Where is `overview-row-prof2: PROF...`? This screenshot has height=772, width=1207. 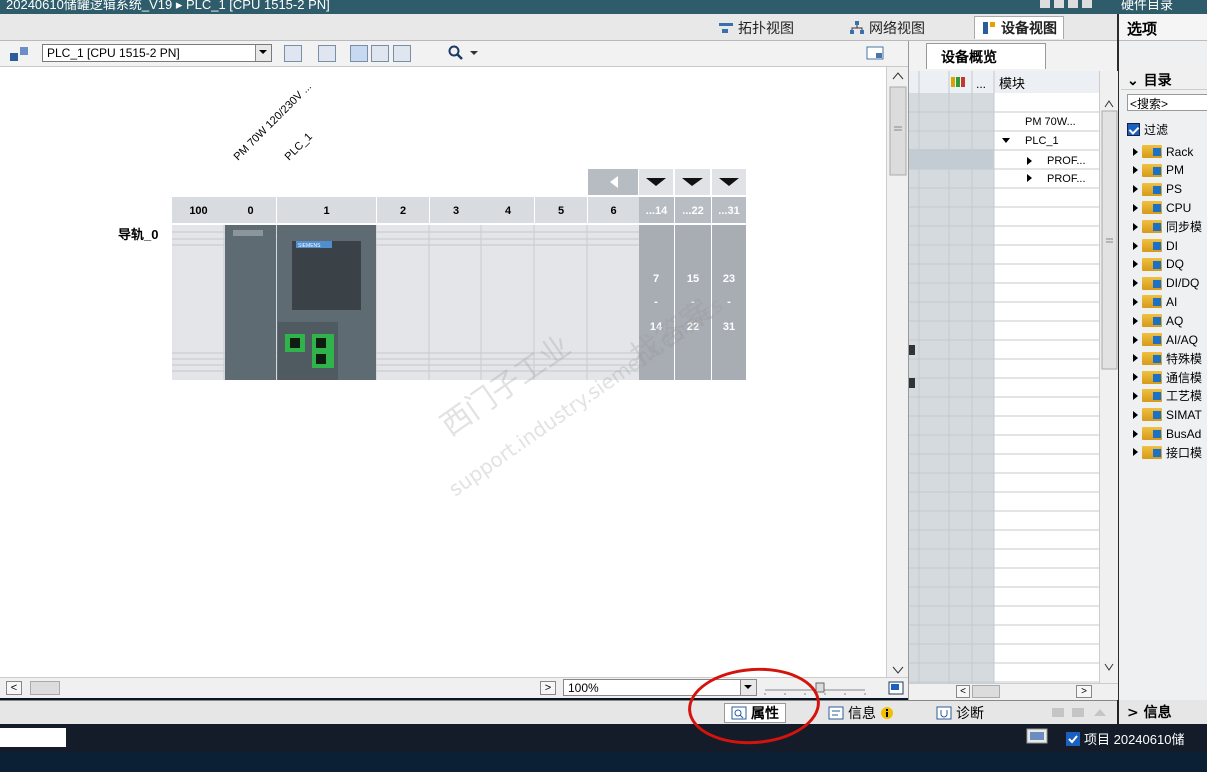
overview-row-prof2: PROF... is located at coordinates (1066, 179).